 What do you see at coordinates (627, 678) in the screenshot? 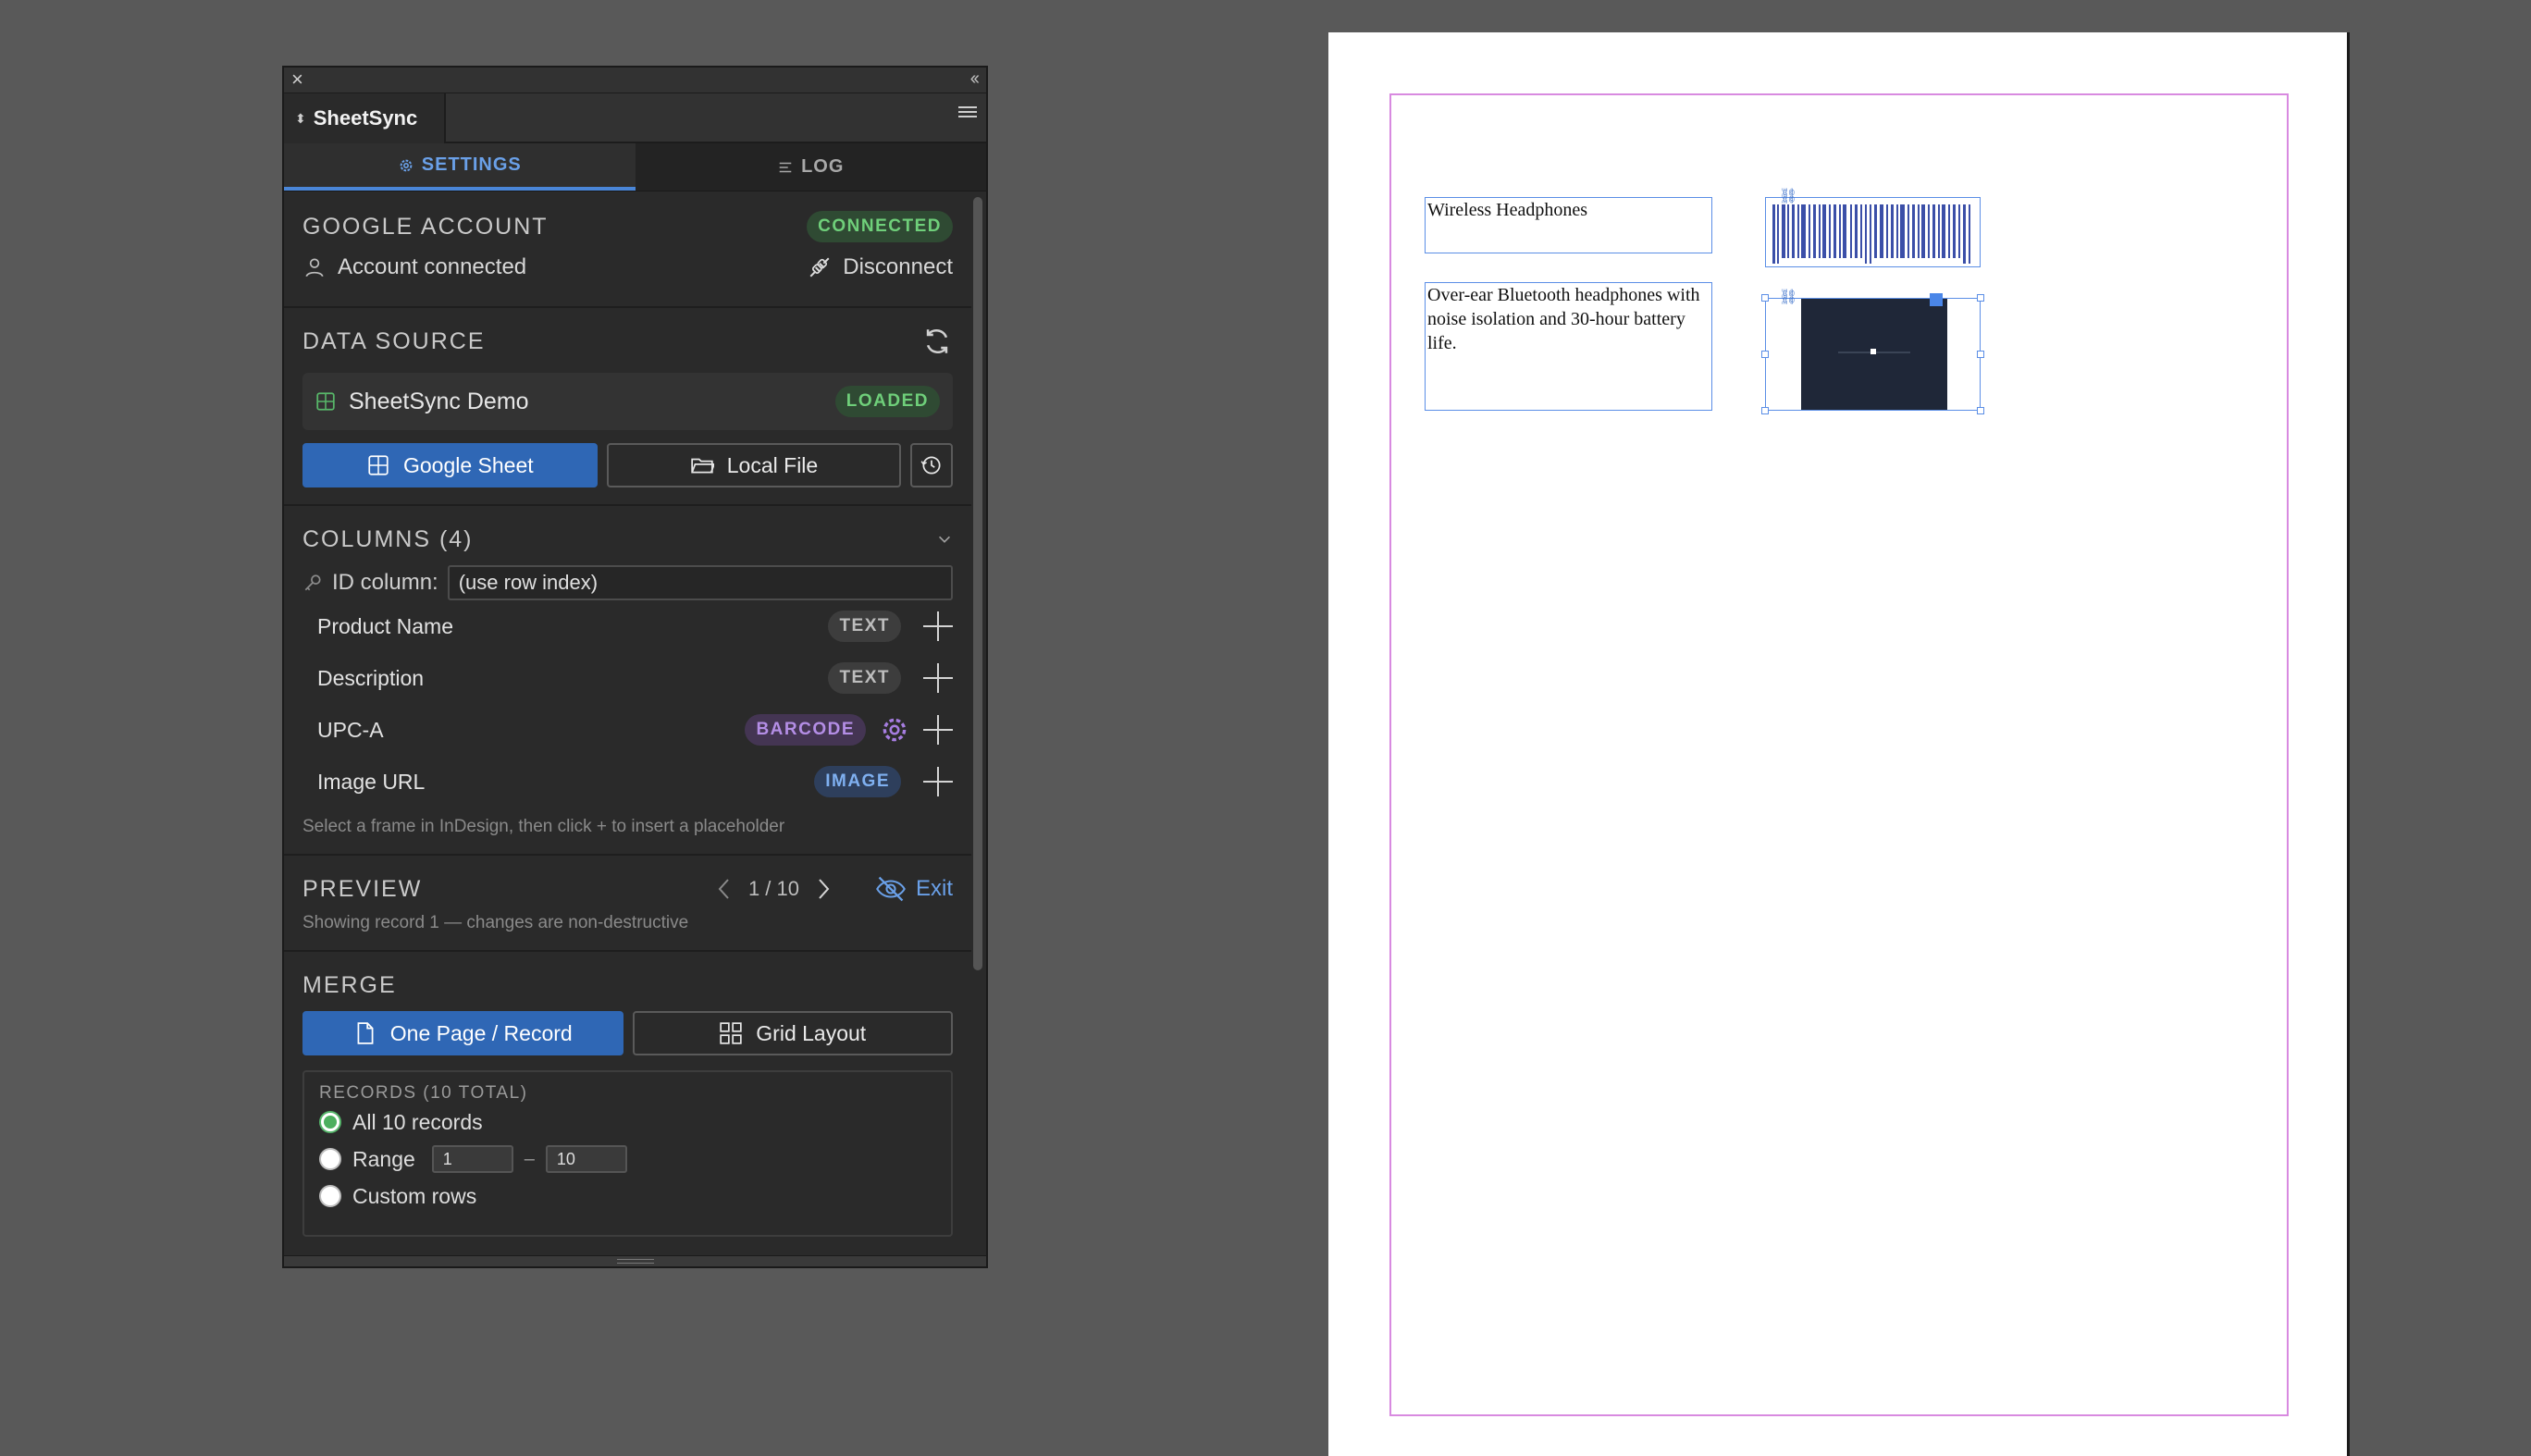
I see `column-row: Description TEXT` at bounding box center [627, 678].